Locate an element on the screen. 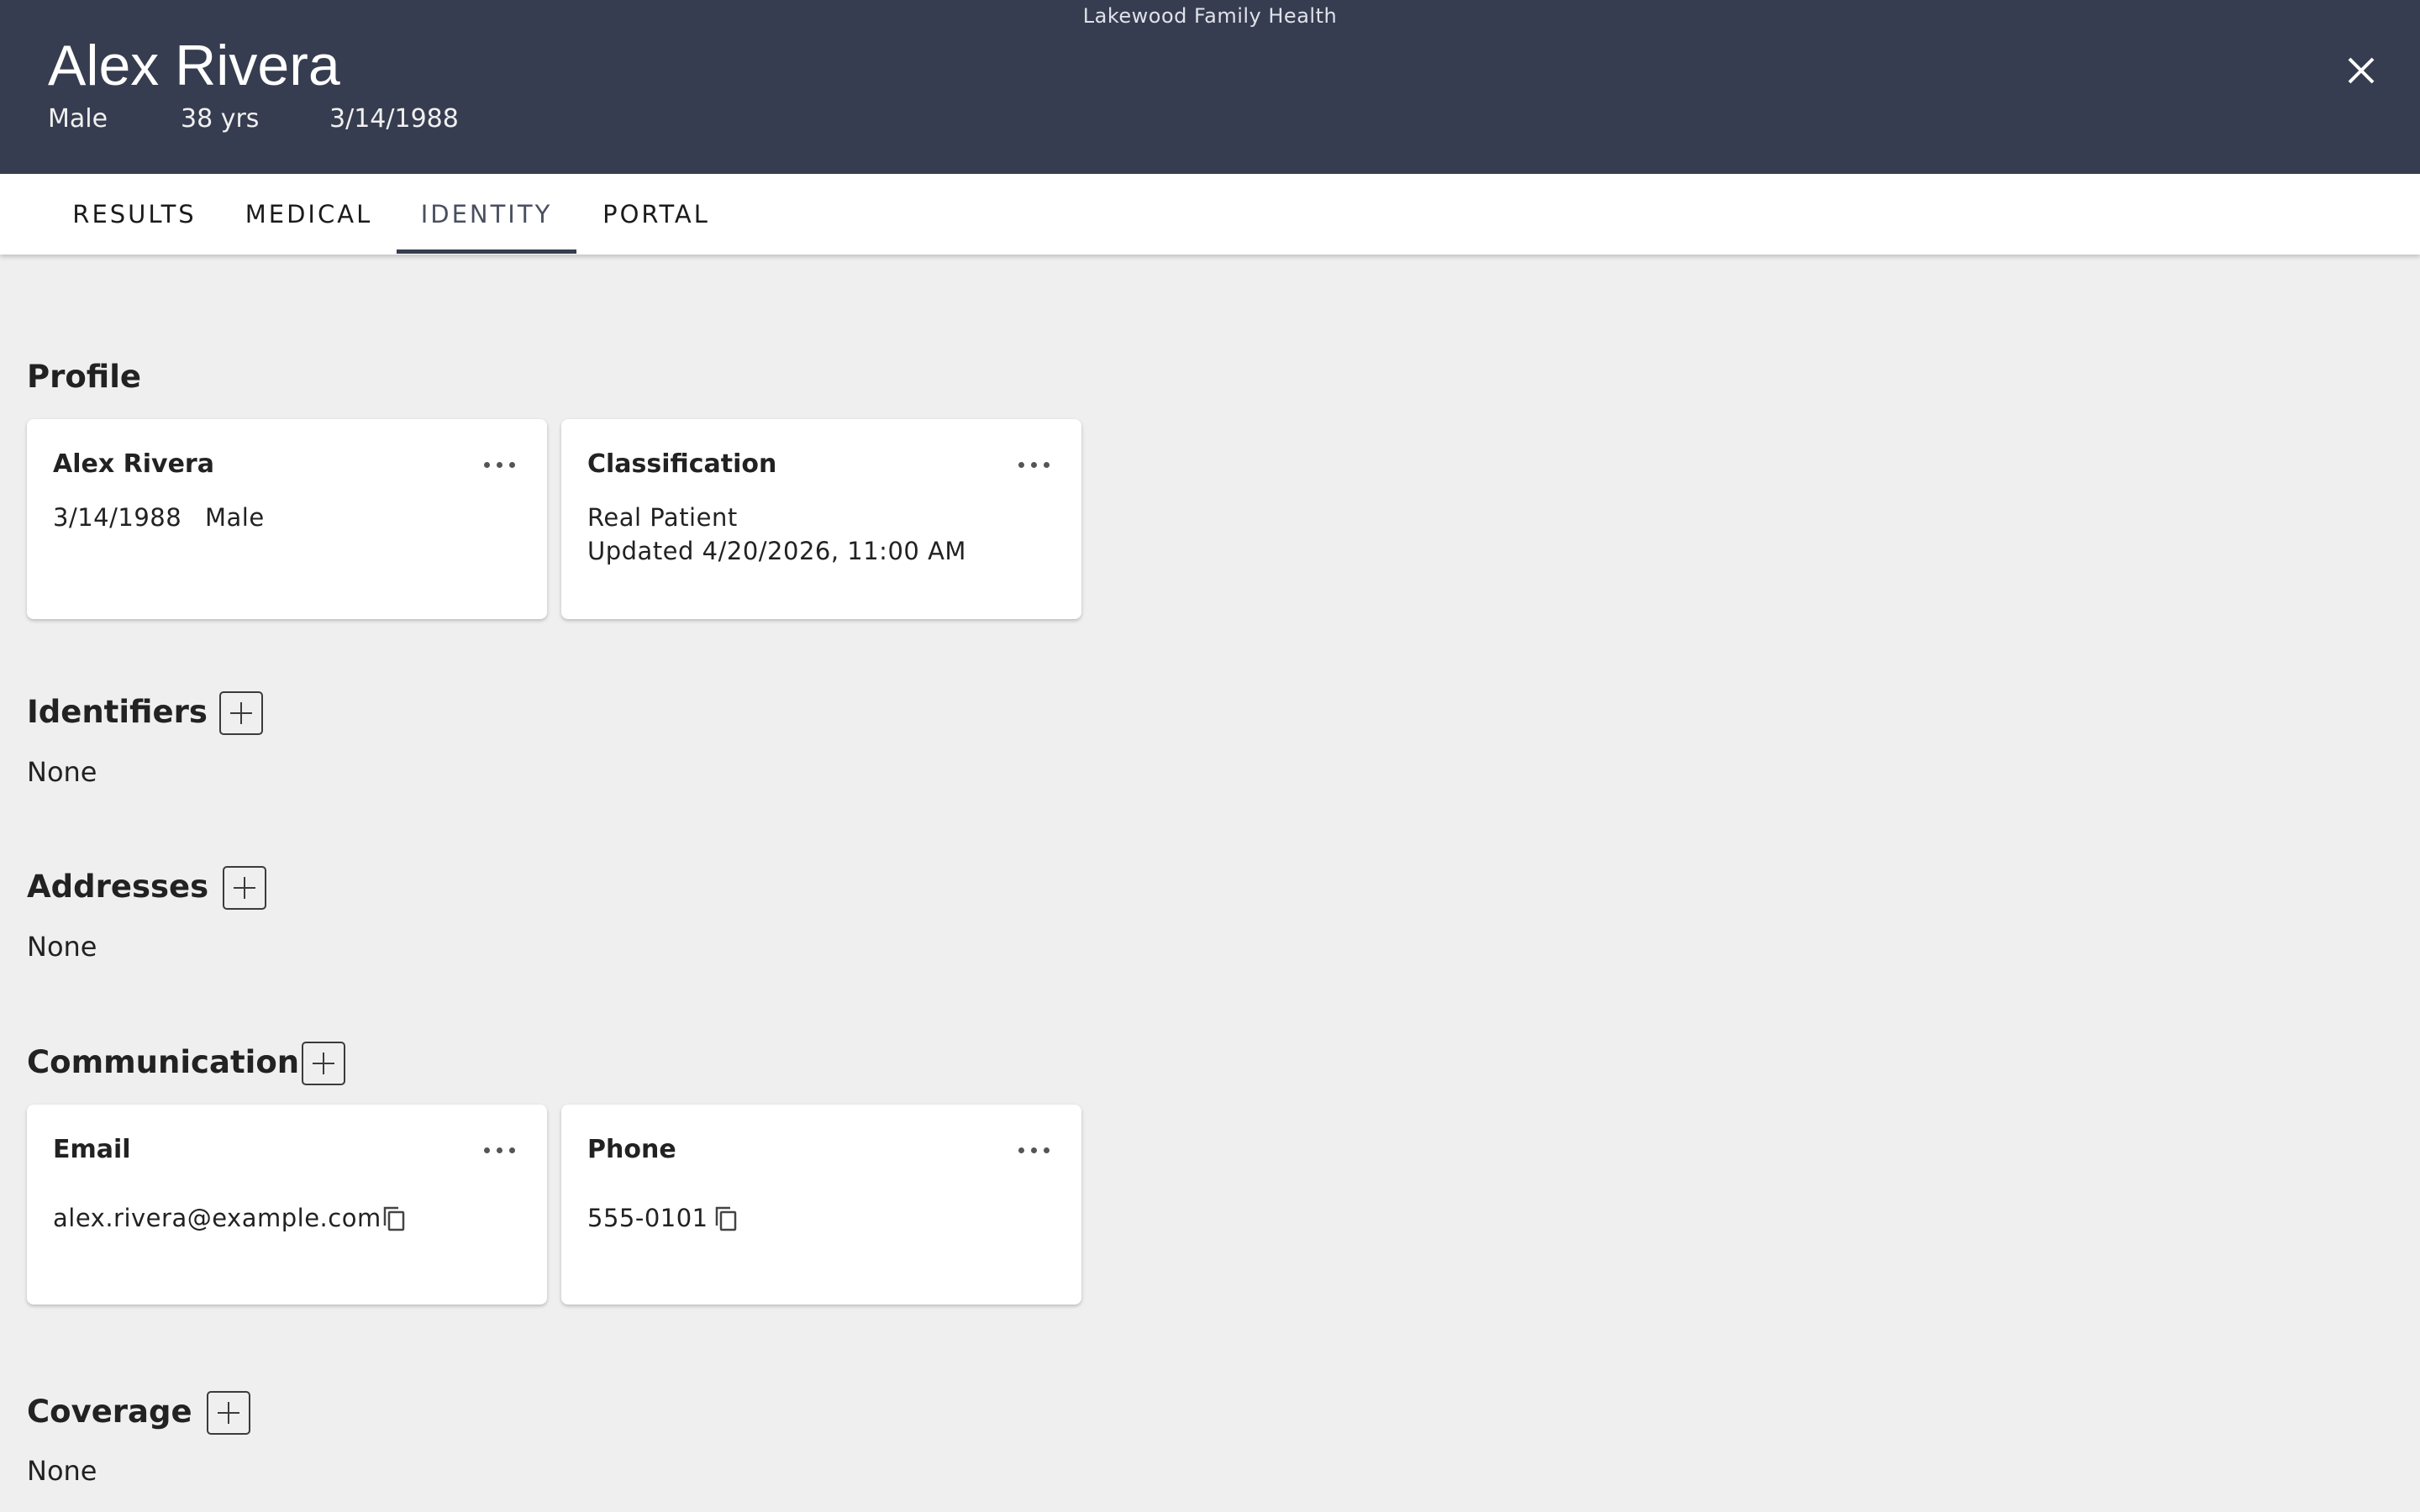 This screenshot has height=1512, width=2420. coverage-empty-text: None is located at coordinates (62, 1471).